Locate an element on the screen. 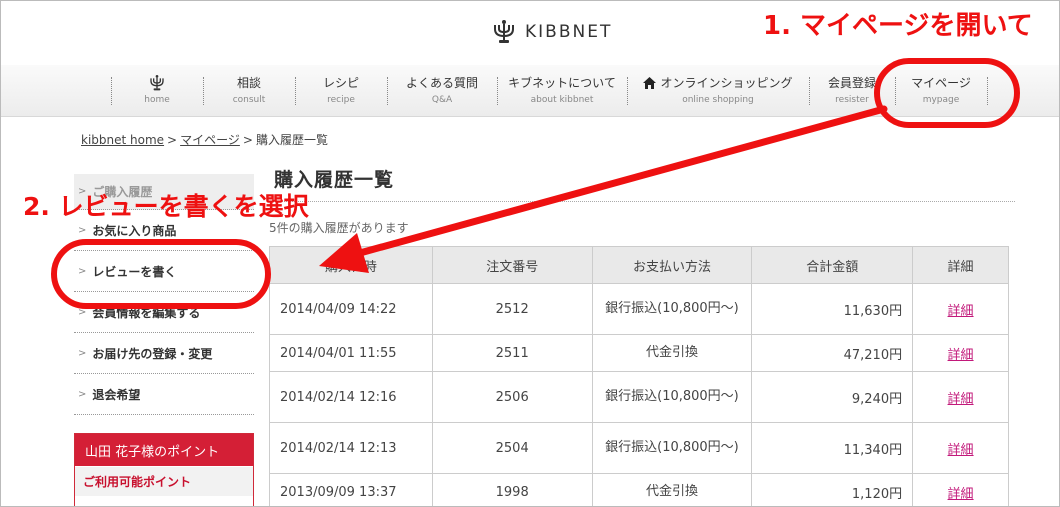 The height and width of the screenshot is (507, 1060). order-total: 9,240円 is located at coordinates (832, 397).